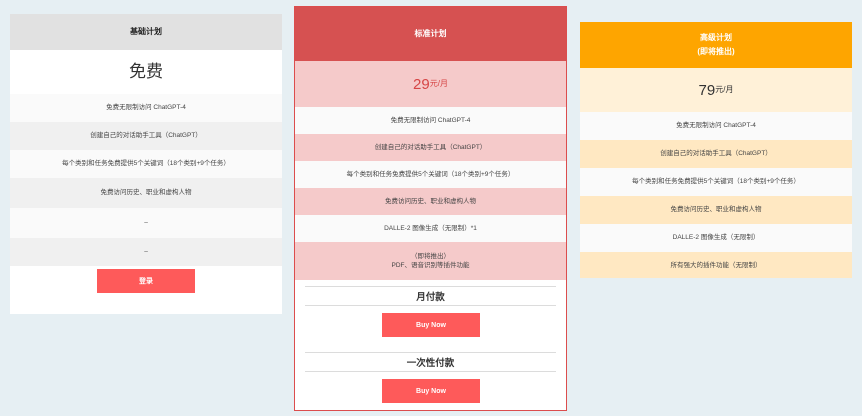  Describe the element at coordinates (146, 252) in the screenshot. I see `basic-feature-6: –` at that location.